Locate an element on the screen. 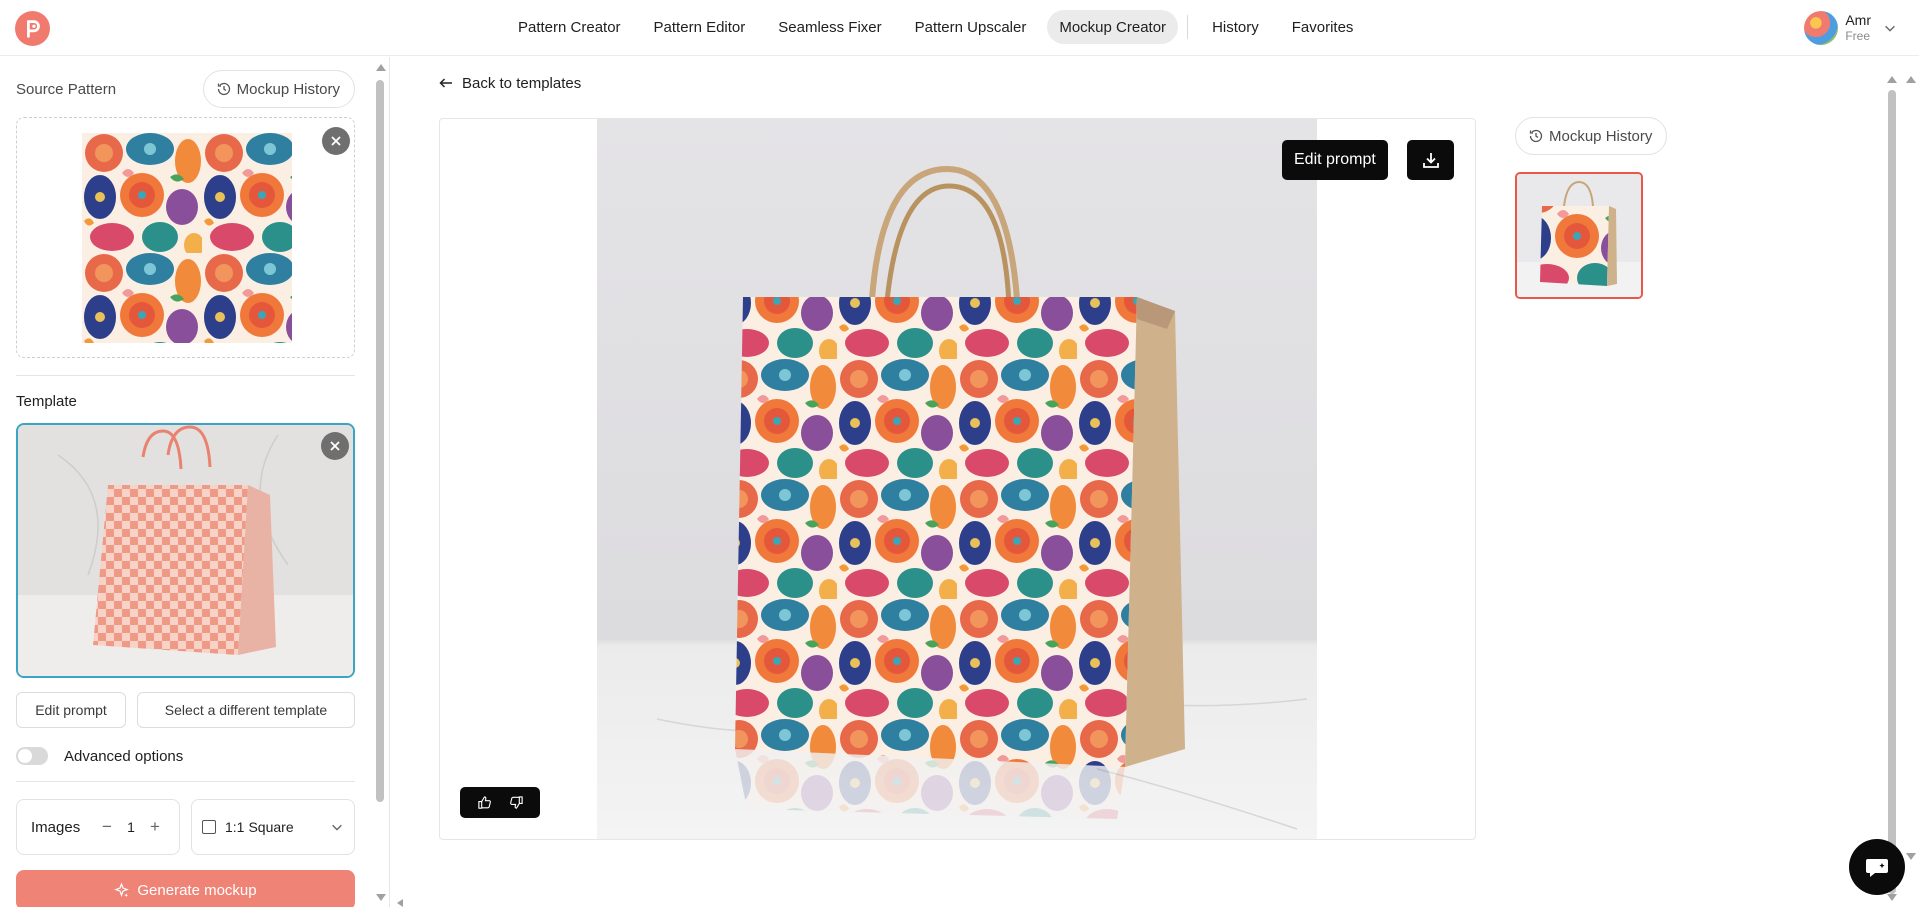 The image size is (1919, 907). images-stepper: − 1 + is located at coordinates (131, 827).